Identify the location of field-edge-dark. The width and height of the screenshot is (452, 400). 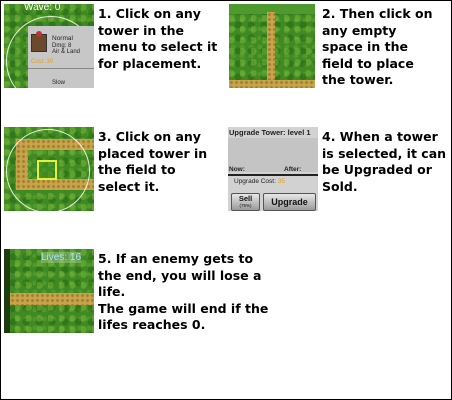
(7, 291).